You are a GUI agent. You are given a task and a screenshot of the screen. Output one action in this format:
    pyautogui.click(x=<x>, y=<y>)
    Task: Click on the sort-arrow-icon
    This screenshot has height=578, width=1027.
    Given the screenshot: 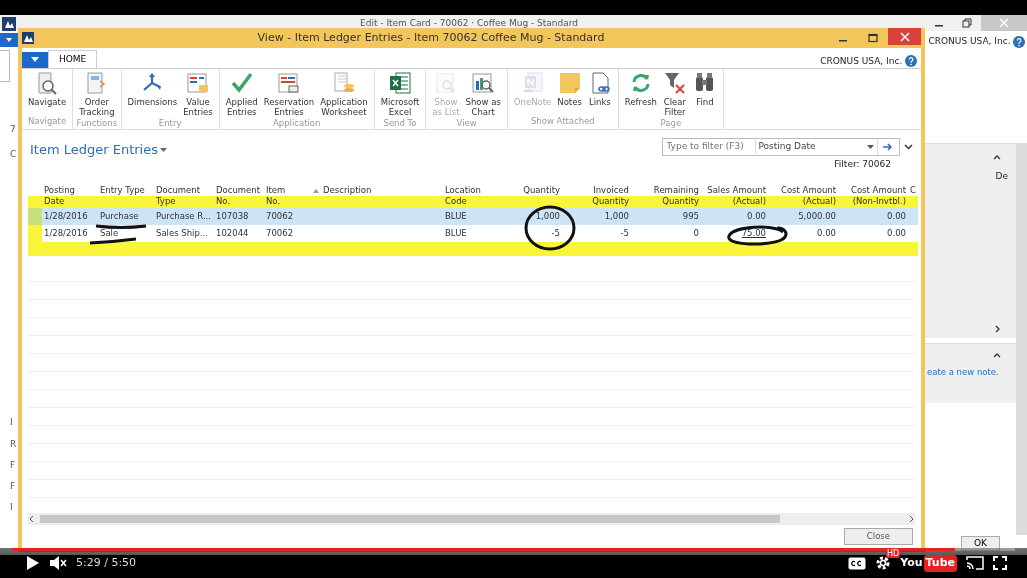 What is the action you would take?
    pyautogui.click(x=316, y=191)
    